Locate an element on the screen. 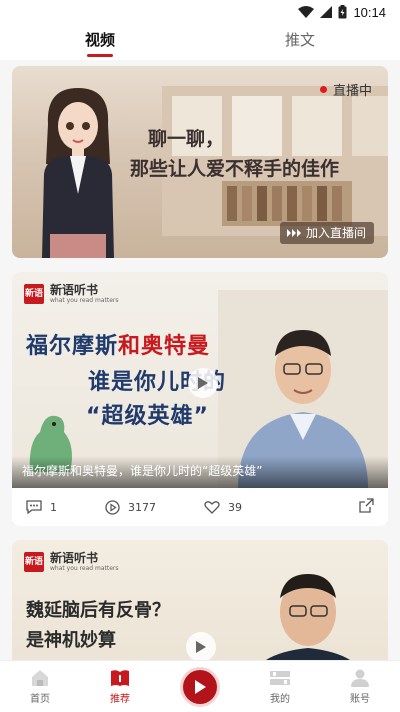 The image size is (400, 712). status-time: 10:14 is located at coordinates (369, 12).